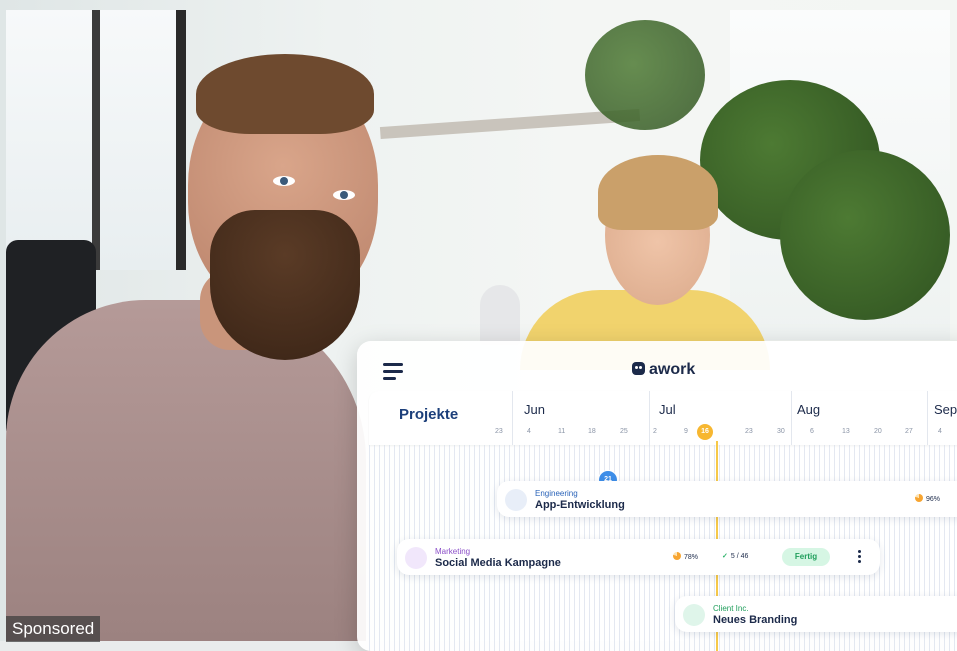 This screenshot has width=957, height=651. I want to click on project-progress: 78%, so click(685, 556).